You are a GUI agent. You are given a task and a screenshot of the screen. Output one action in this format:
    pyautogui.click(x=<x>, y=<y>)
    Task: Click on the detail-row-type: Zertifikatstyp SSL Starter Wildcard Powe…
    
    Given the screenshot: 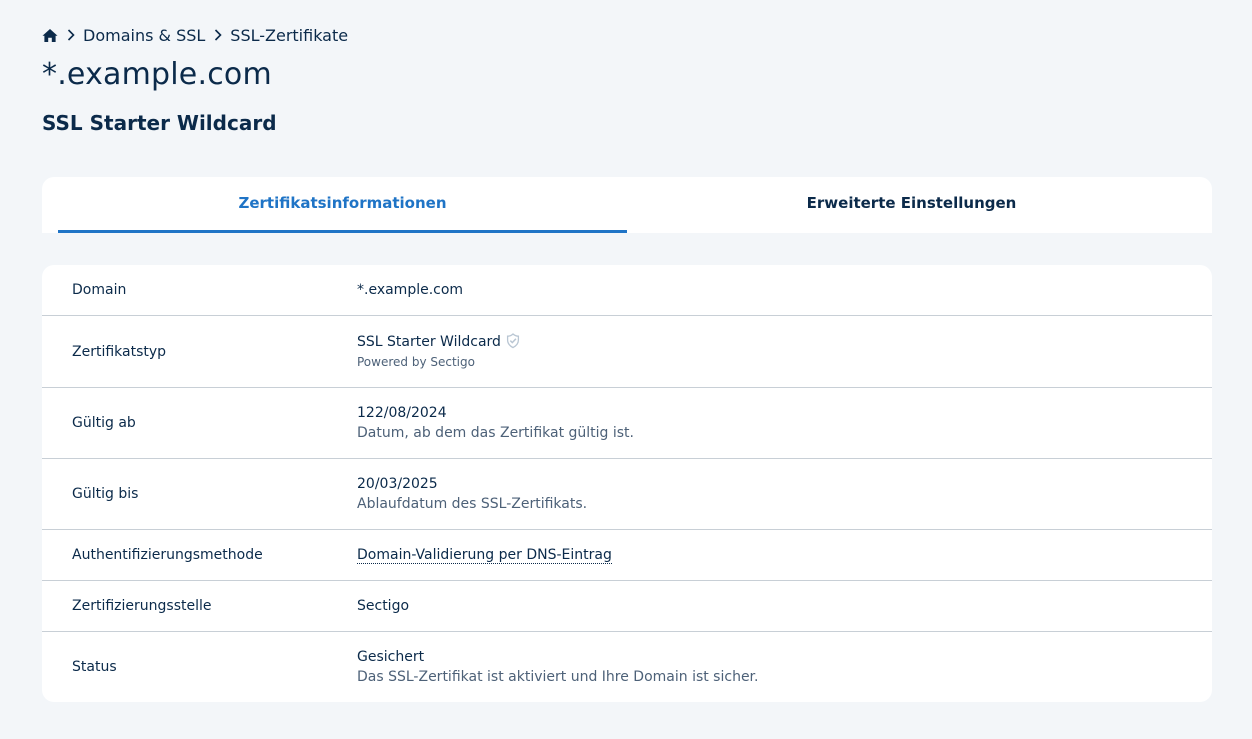 What is the action you would take?
    pyautogui.click(x=627, y=352)
    